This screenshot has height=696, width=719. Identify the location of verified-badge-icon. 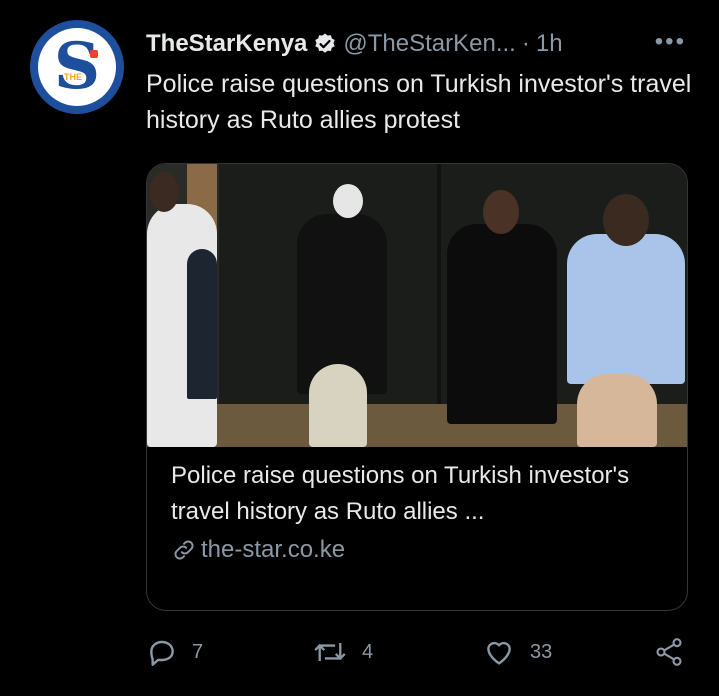
(325, 44).